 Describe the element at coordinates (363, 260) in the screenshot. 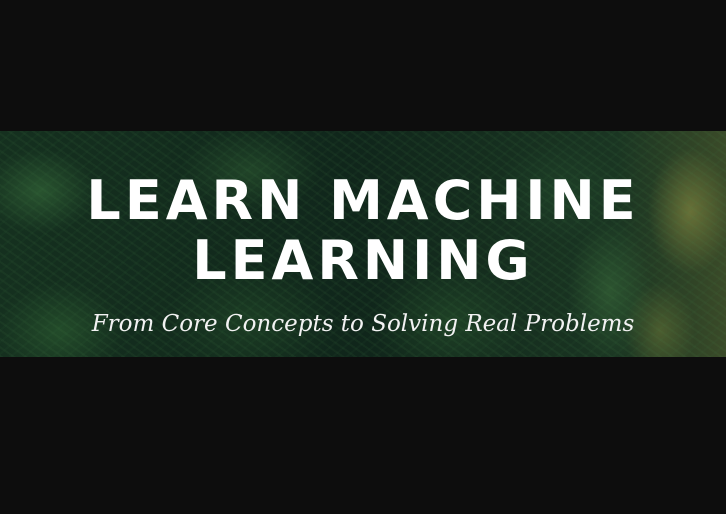

I see `banner-title-line2: LEARNING` at that location.